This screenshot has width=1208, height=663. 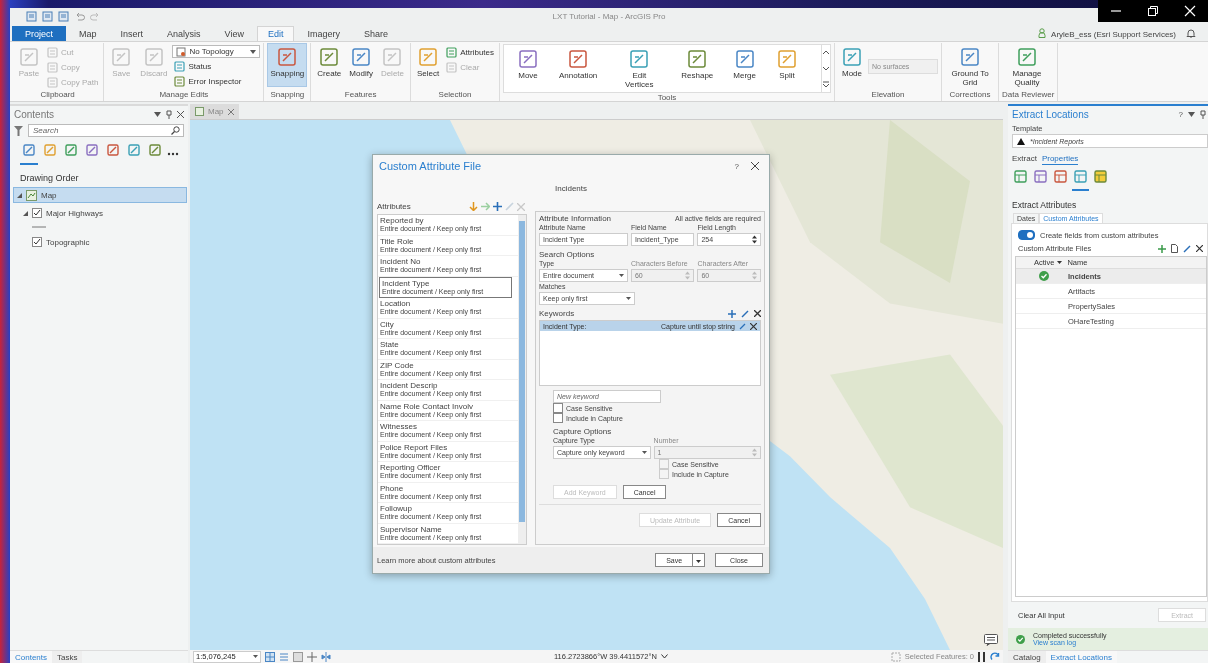 I want to click on pane-title: Extract Locations, so click(x=1050, y=114).